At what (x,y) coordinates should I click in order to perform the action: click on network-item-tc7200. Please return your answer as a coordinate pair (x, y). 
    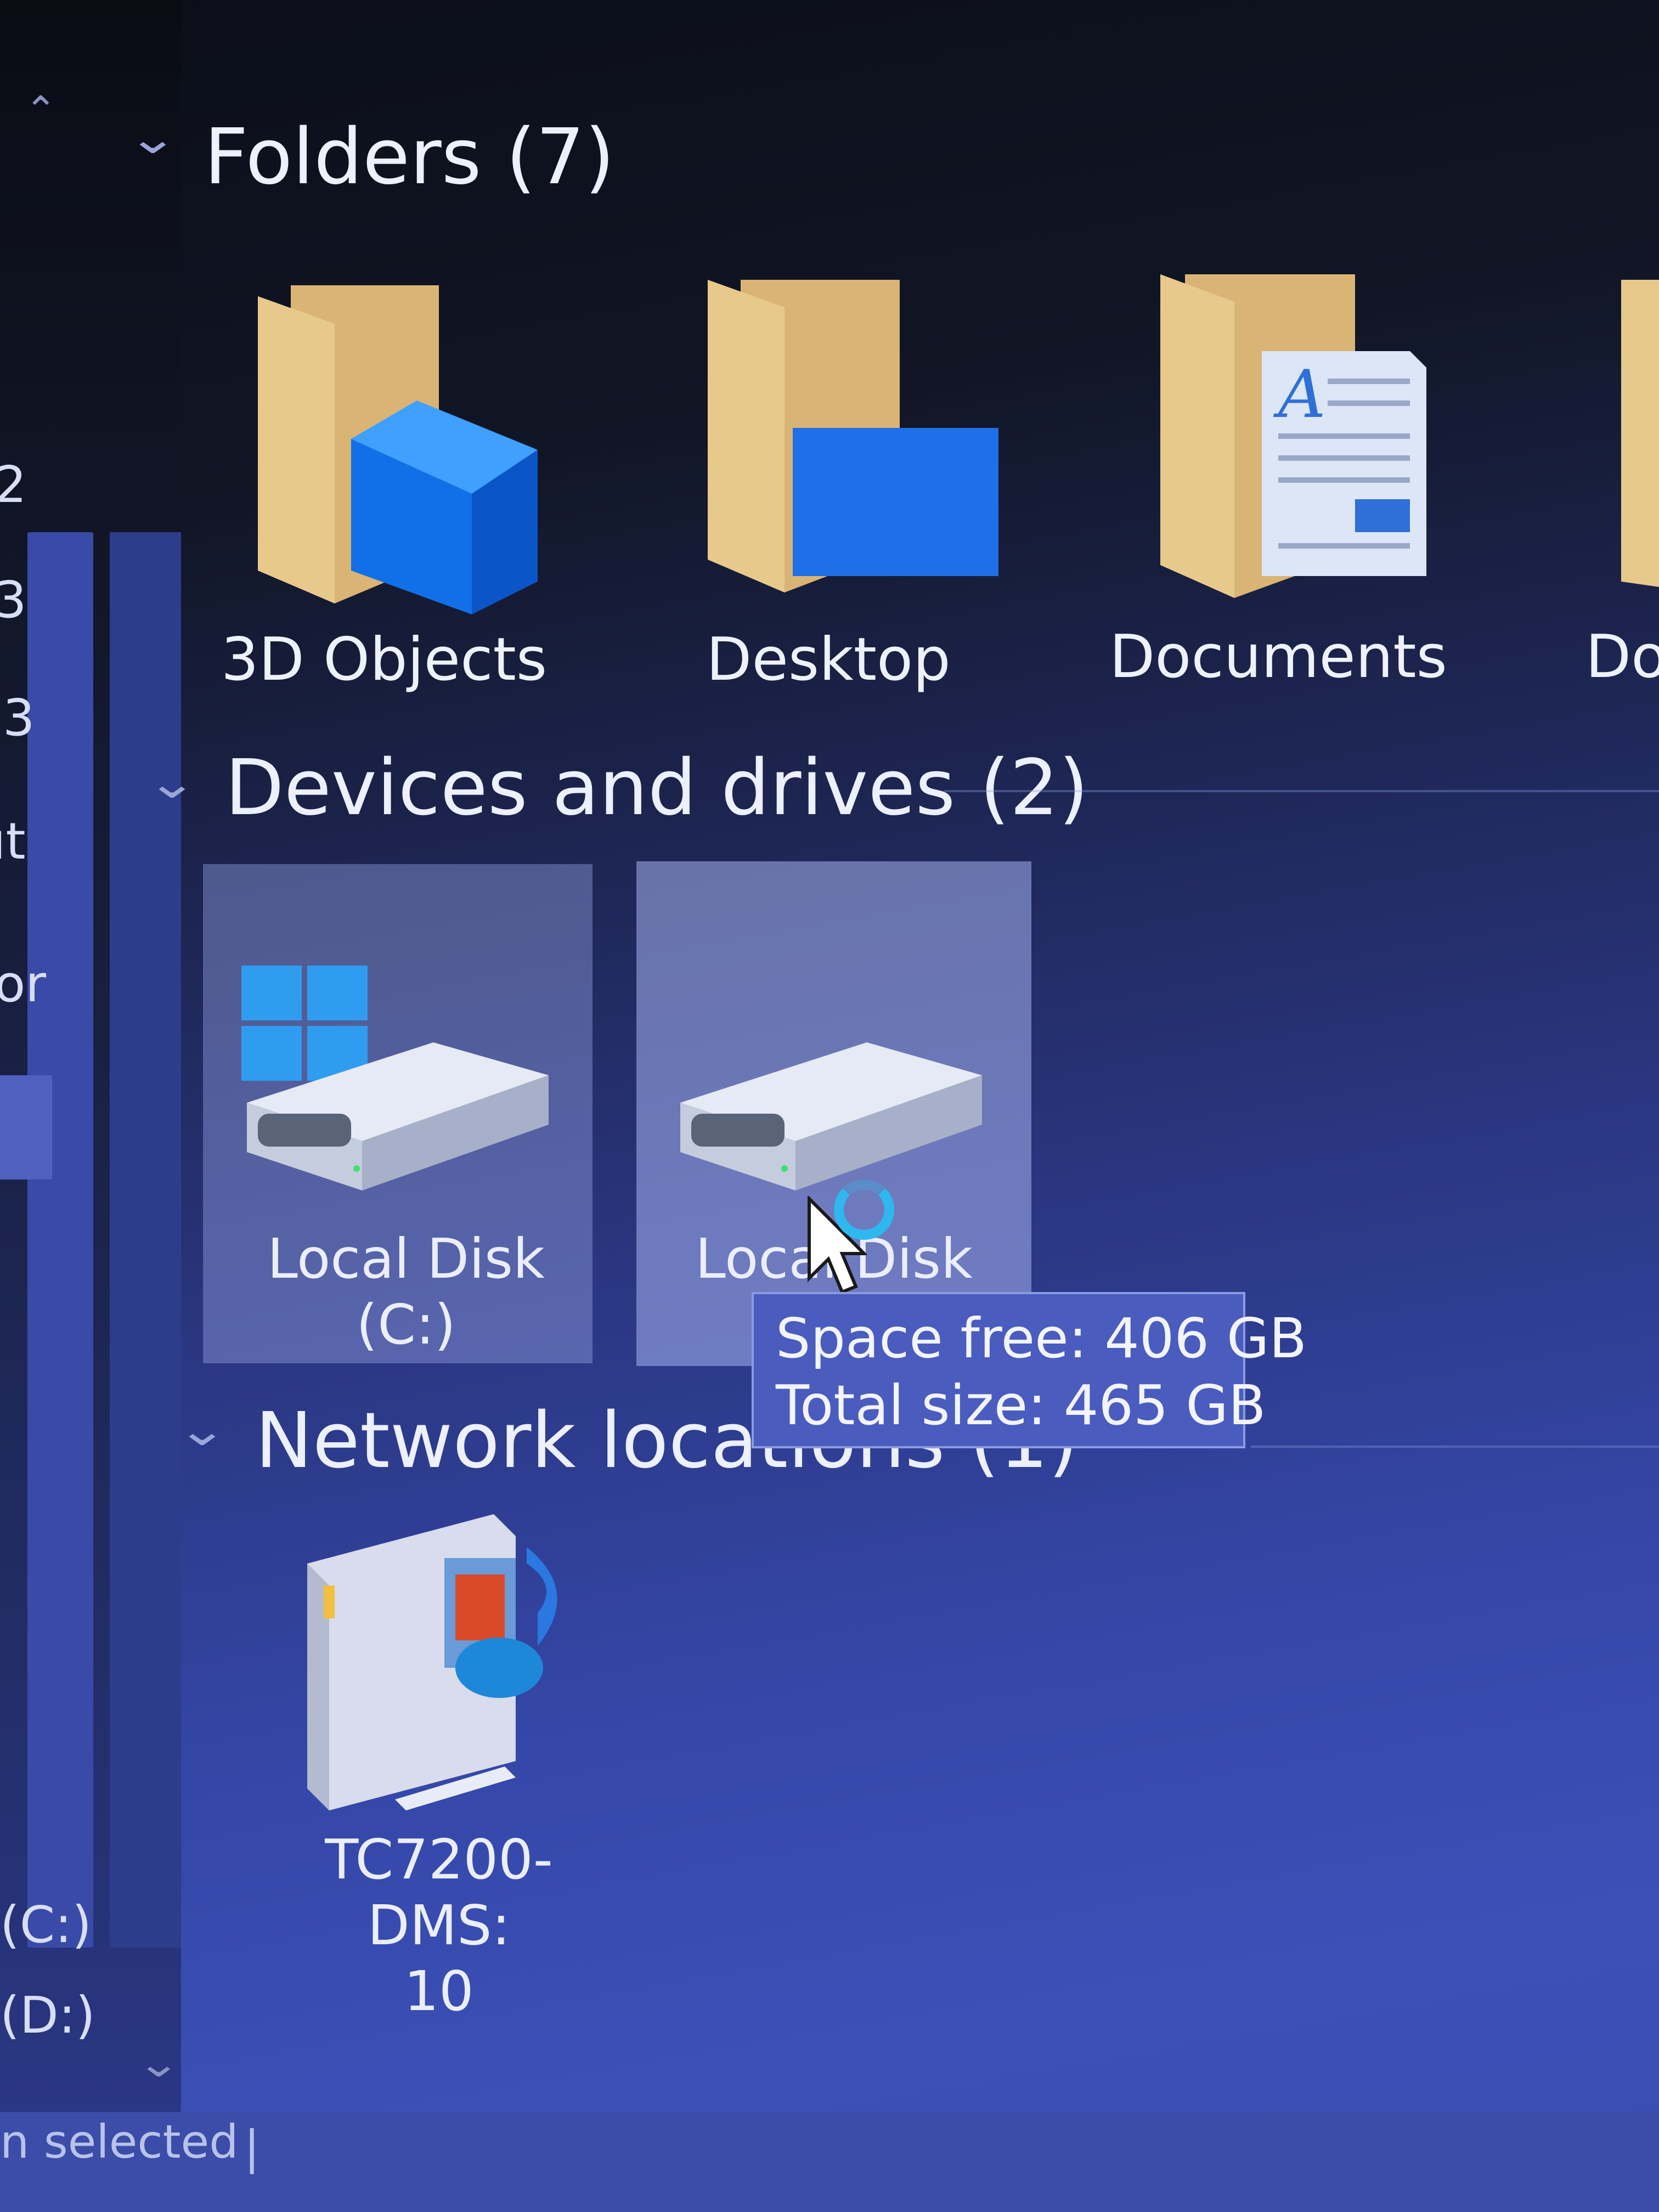
    Looking at the image, I should click on (449, 1659).